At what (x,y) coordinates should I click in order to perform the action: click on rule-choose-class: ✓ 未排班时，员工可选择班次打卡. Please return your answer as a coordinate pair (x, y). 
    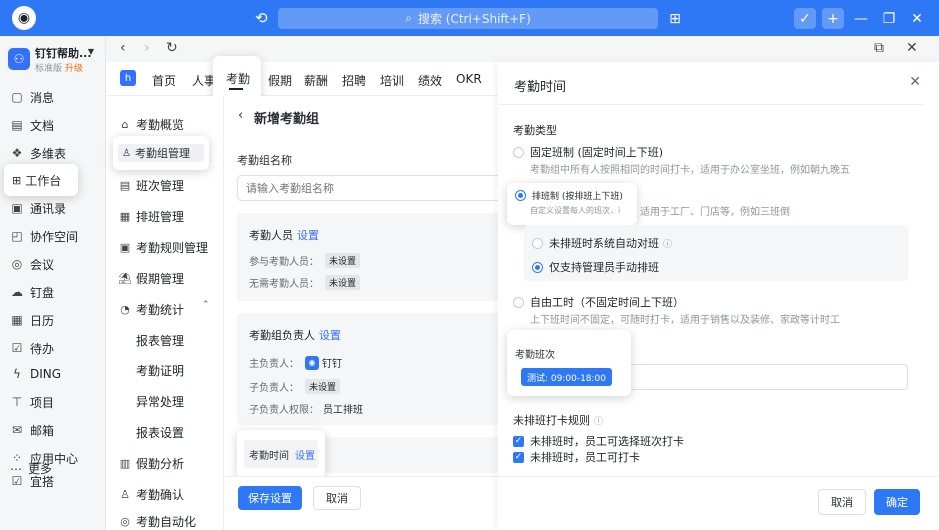
    Looking at the image, I should click on (598, 441).